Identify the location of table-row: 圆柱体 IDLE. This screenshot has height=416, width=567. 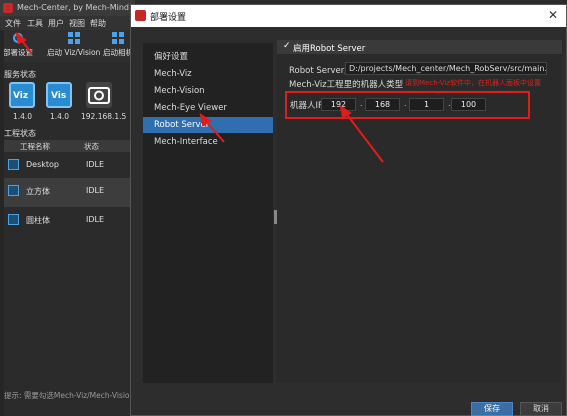
(69, 220).